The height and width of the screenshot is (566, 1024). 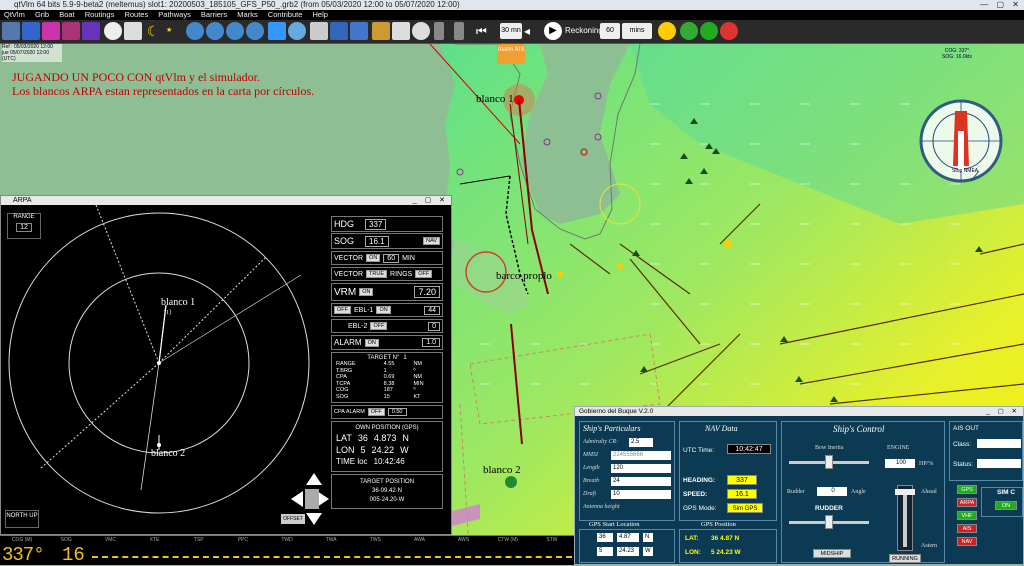 I want to click on layers-icon, so click(x=339, y=31).